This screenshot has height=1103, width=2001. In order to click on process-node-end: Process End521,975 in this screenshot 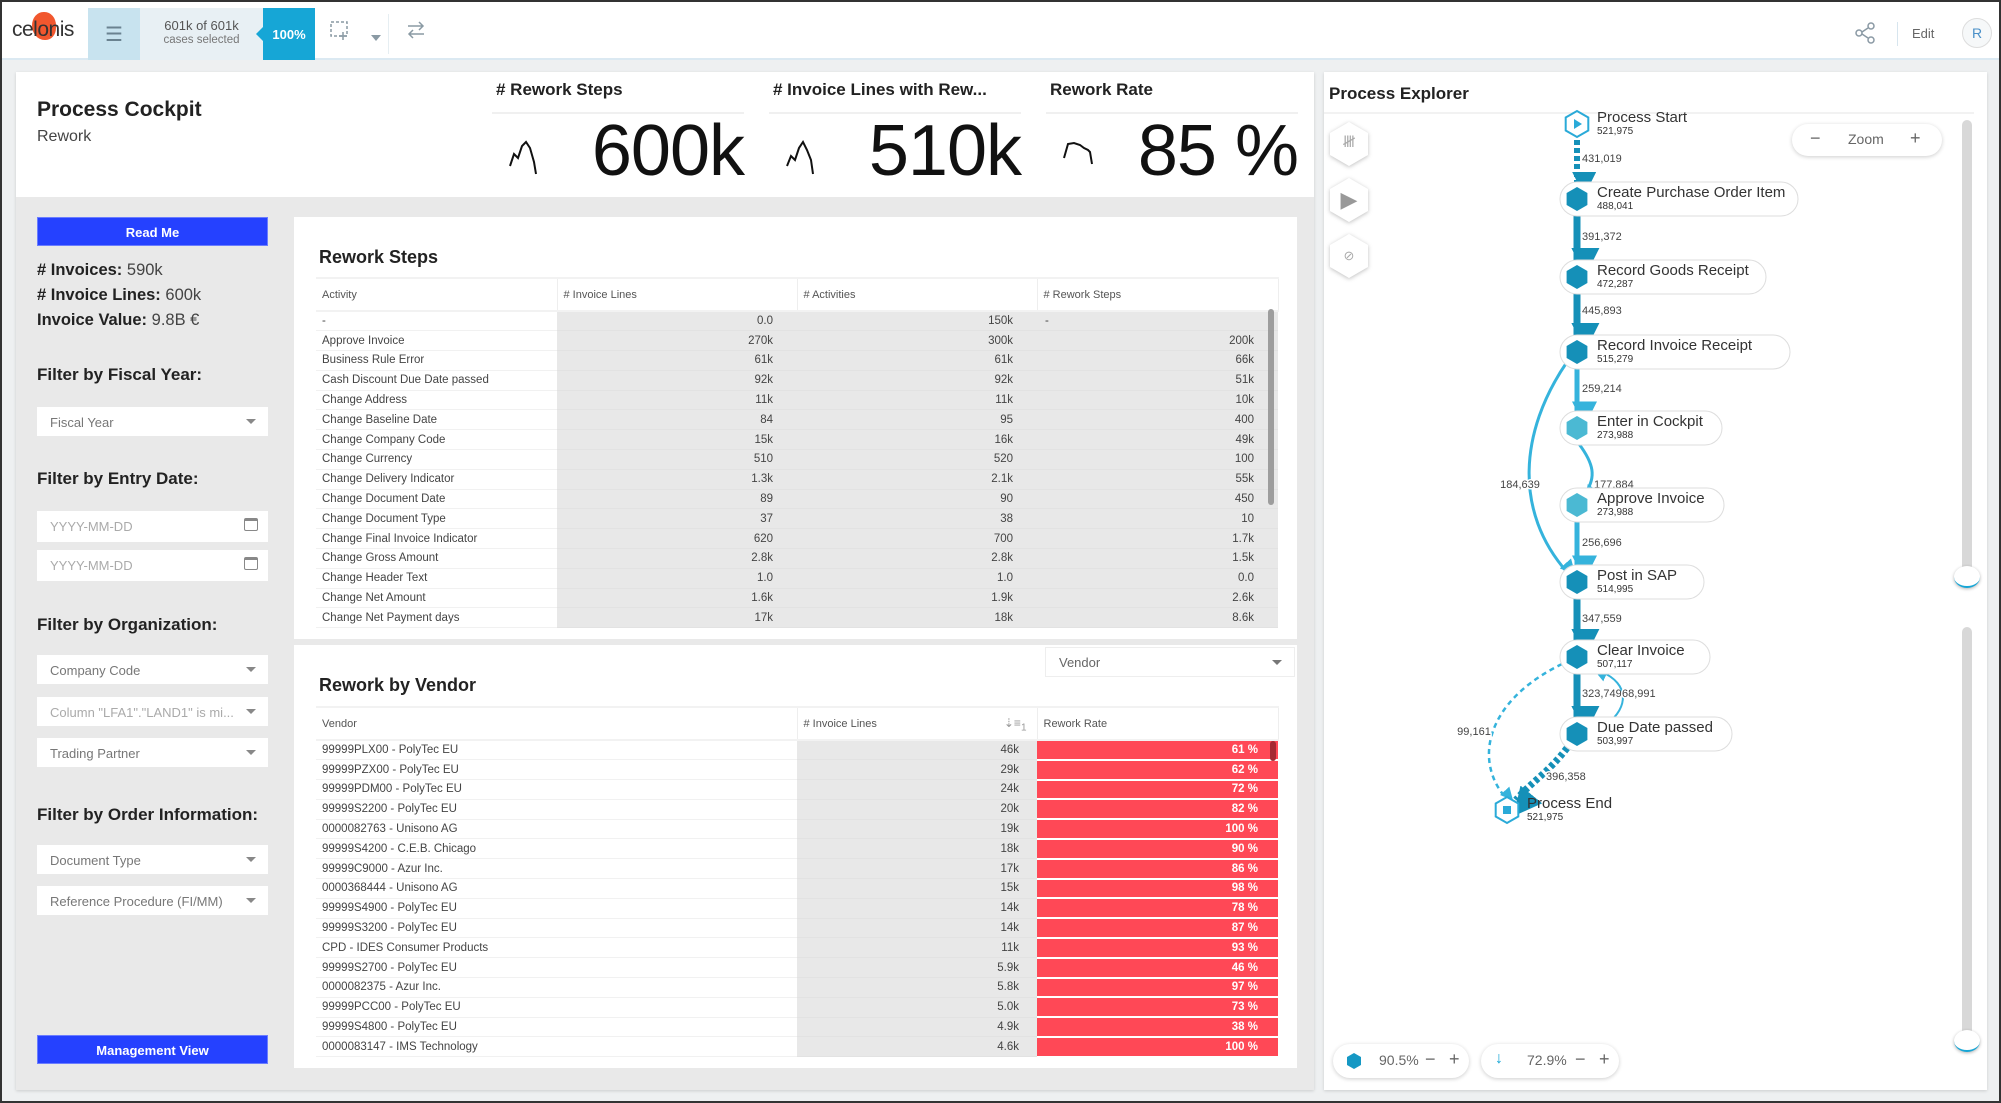, I will do `click(1553, 810)`.